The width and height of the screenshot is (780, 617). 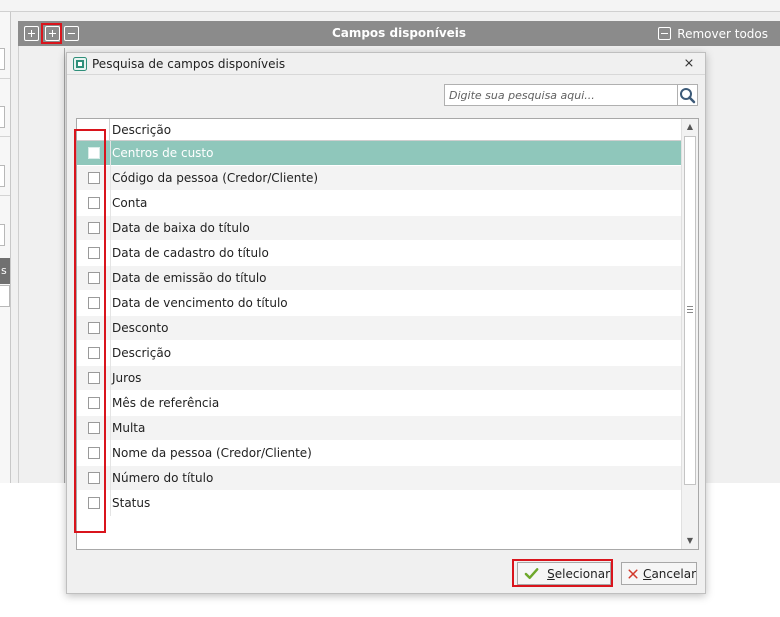 What do you see at coordinates (93, 130) in the screenshot?
I see `checkbox-column-header` at bounding box center [93, 130].